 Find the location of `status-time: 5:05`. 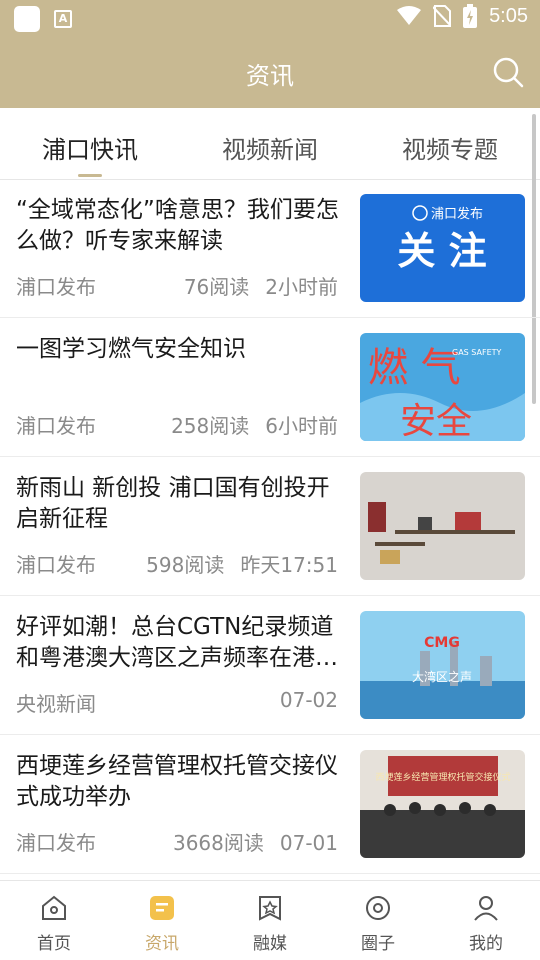

status-time: 5:05 is located at coordinates (508, 15).